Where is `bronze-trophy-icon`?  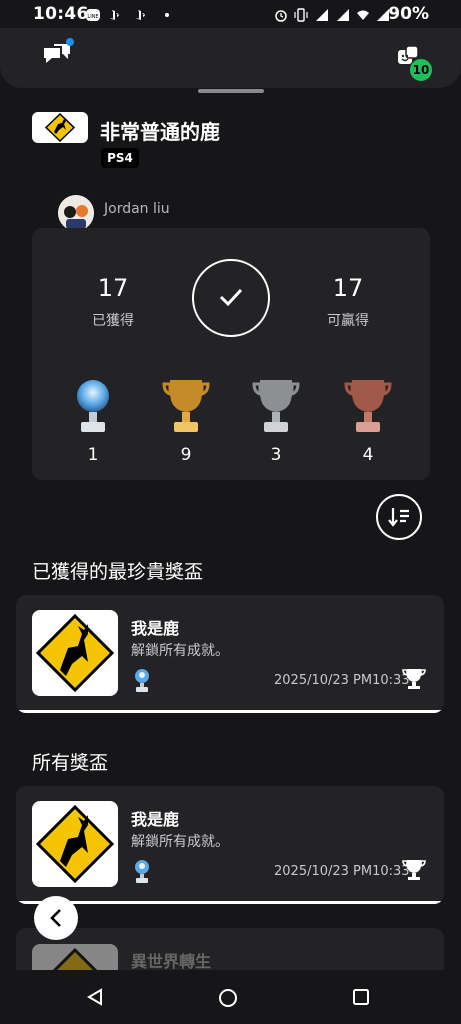 bronze-trophy-icon is located at coordinates (368, 406).